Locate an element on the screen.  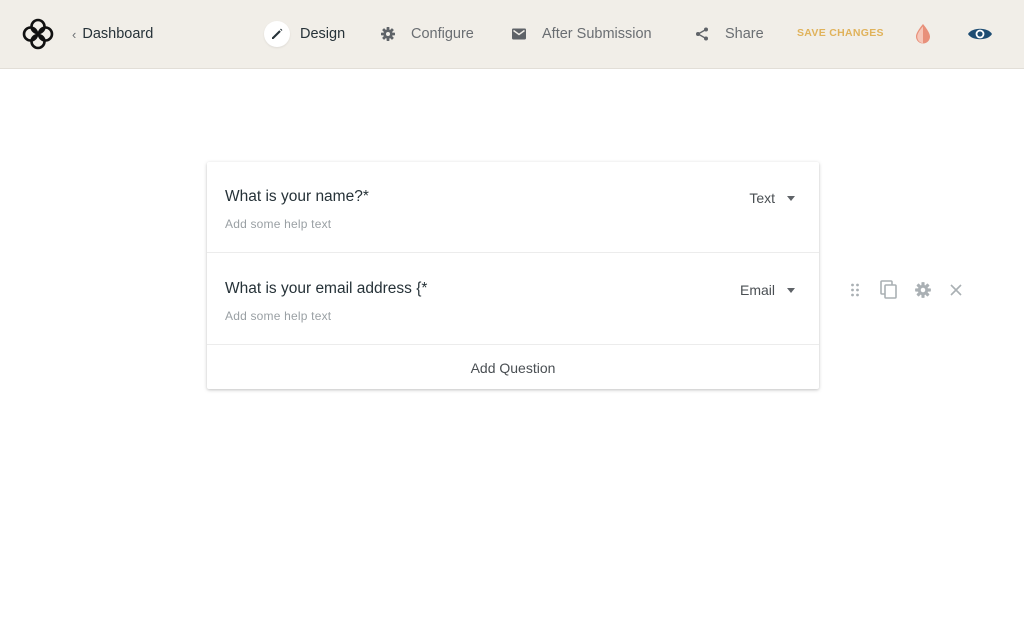
duplicate-icon is located at coordinates (889, 290).